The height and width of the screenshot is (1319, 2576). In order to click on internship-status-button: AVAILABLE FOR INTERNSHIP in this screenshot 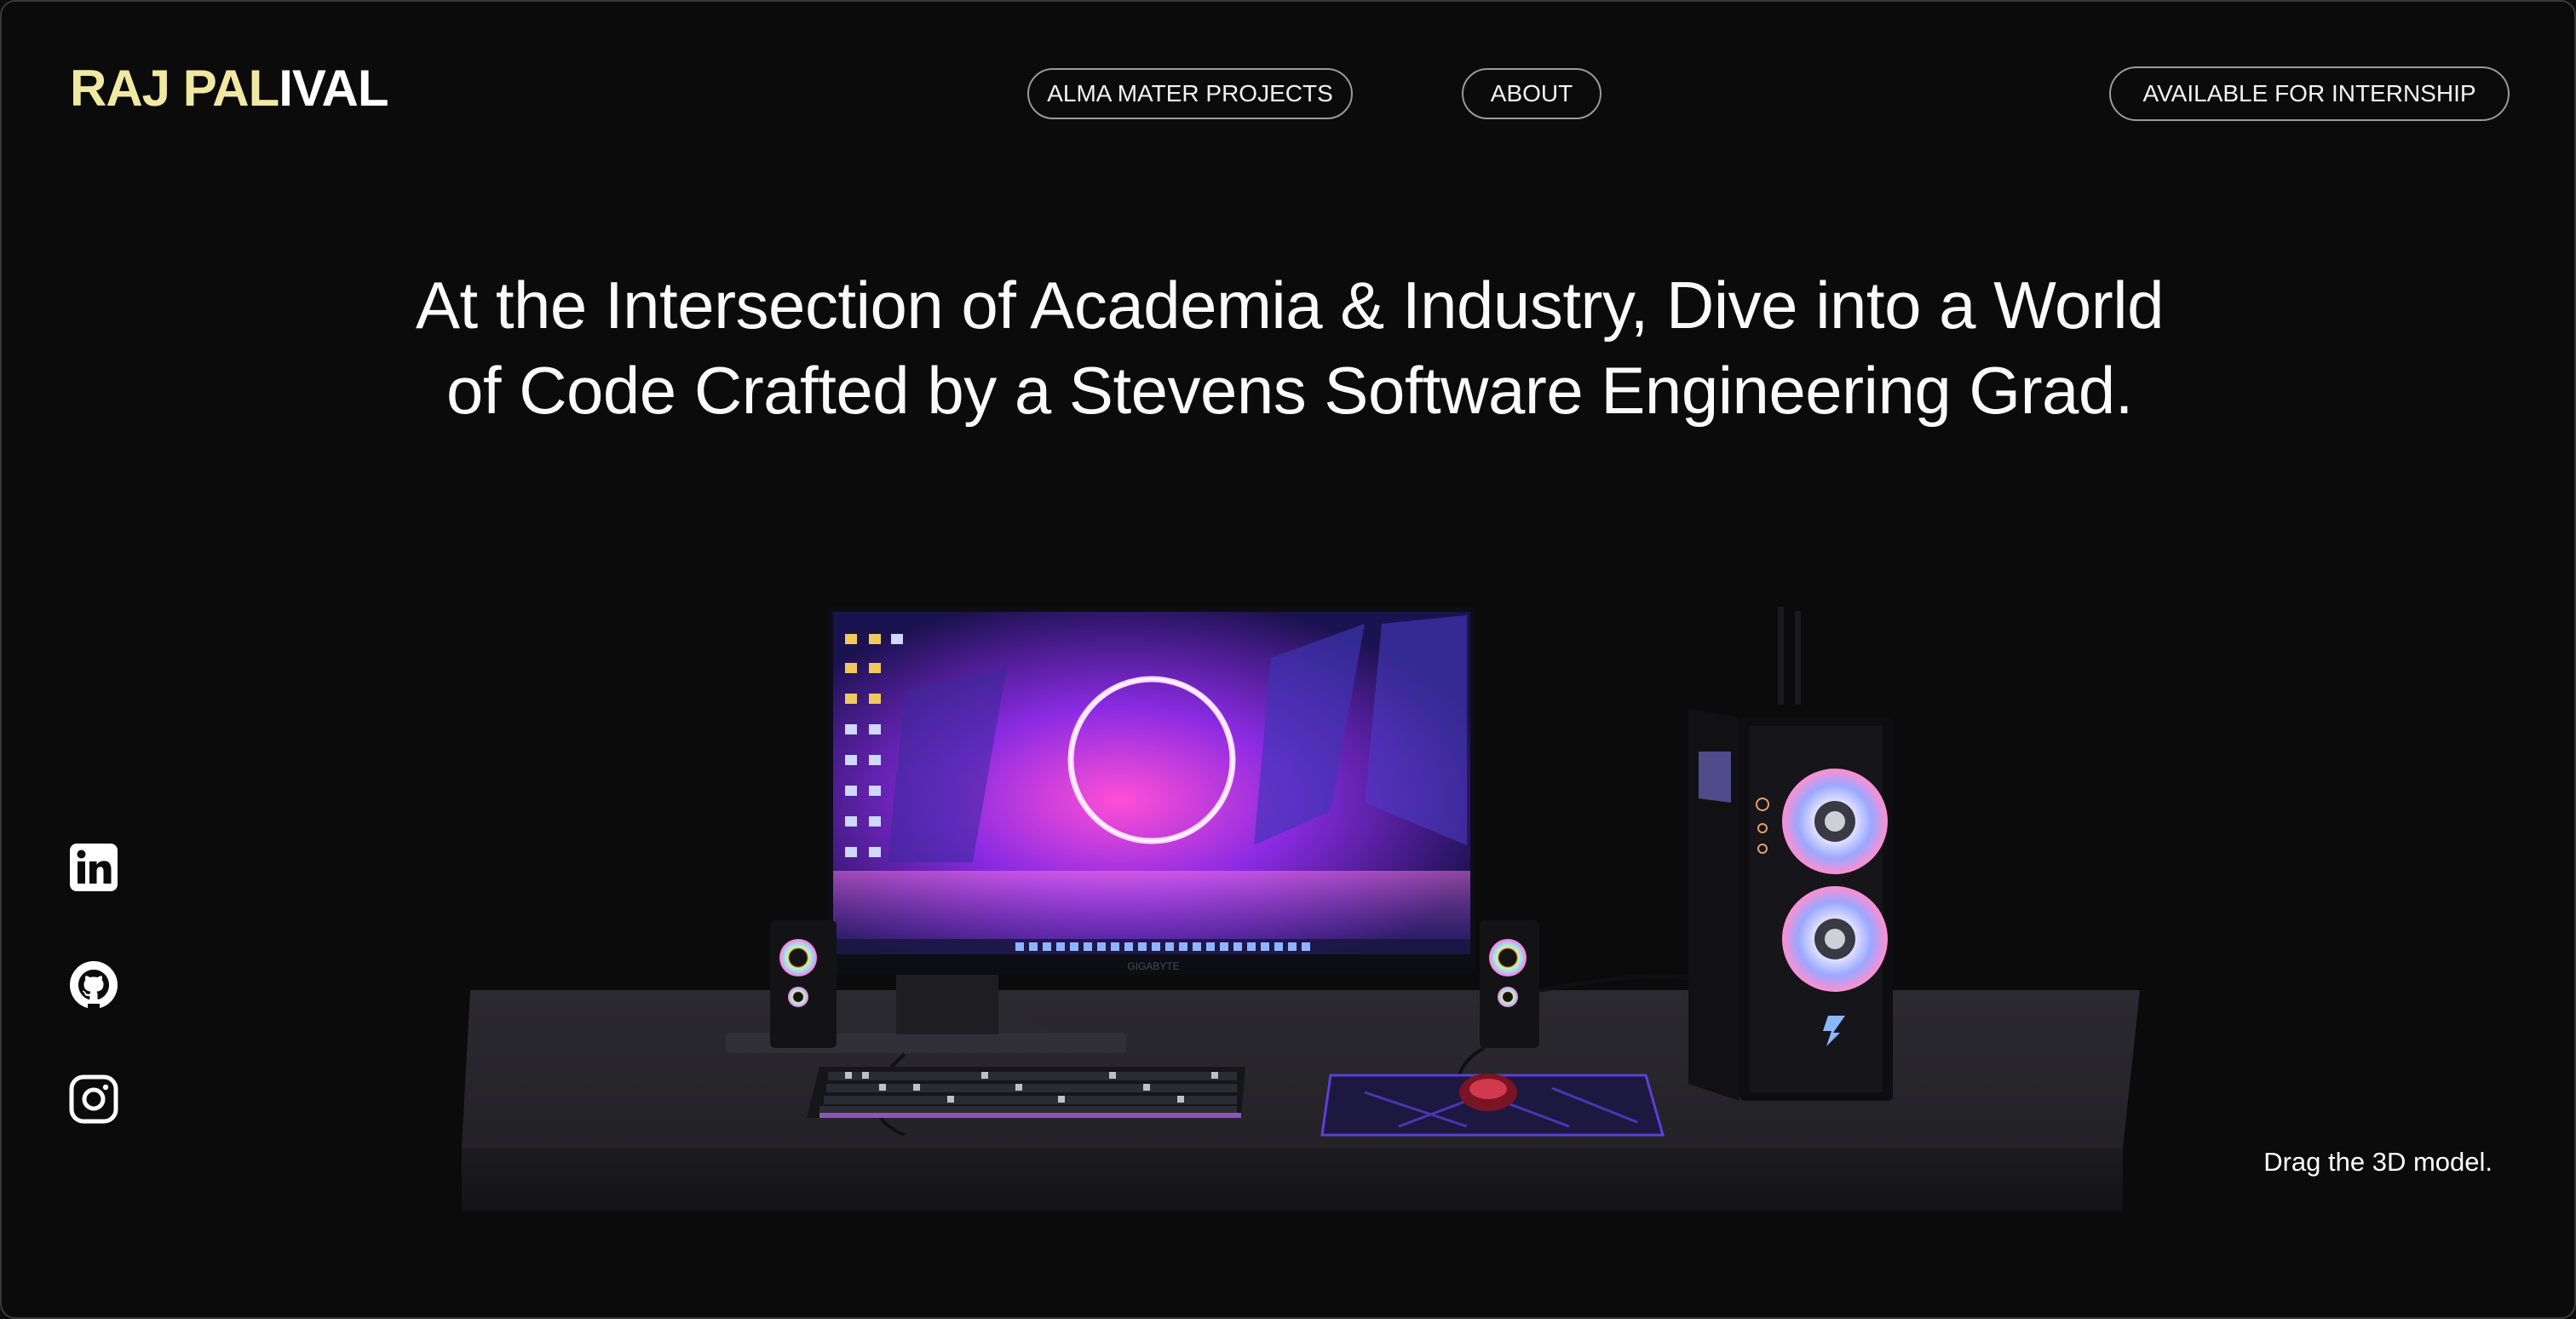, I will do `click(2309, 94)`.